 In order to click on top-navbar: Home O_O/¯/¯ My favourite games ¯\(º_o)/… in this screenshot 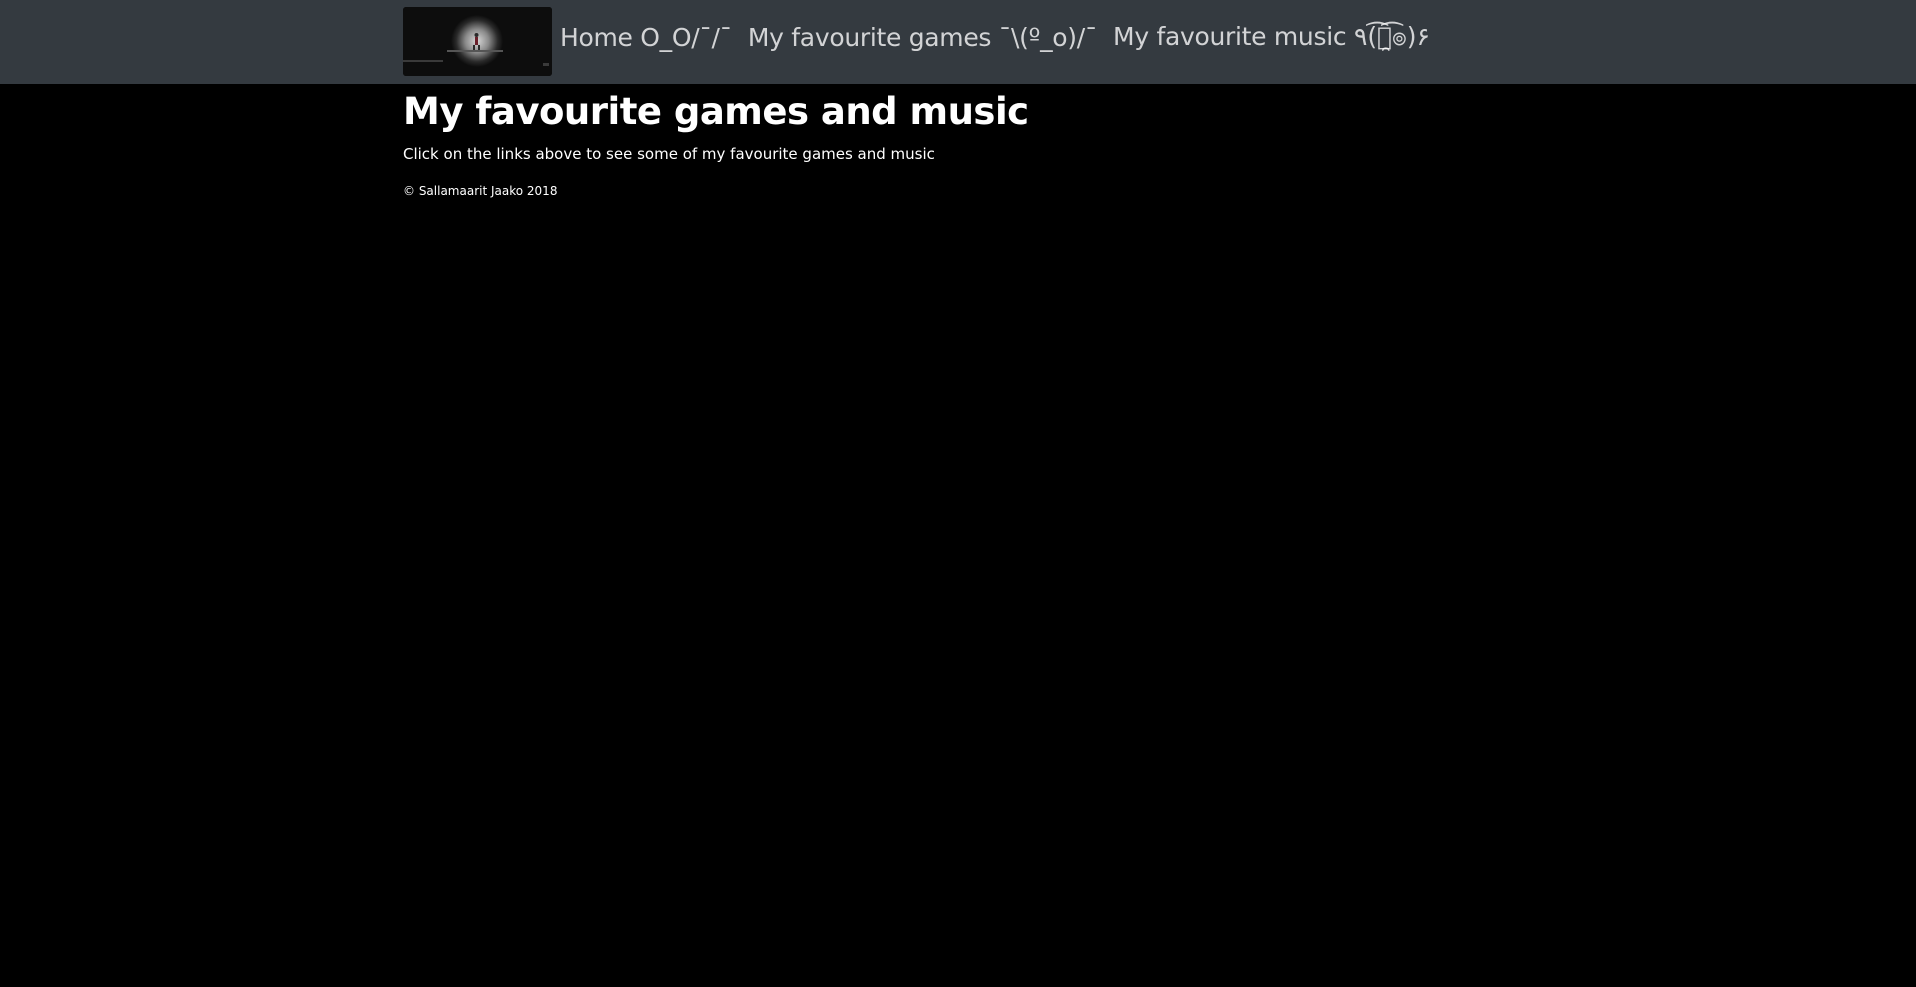, I will do `click(958, 42)`.